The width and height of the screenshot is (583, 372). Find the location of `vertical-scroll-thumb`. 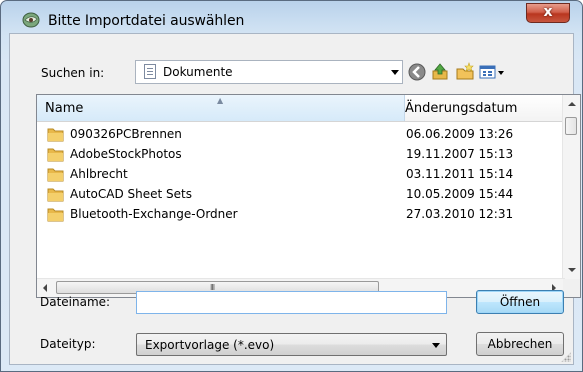

vertical-scroll-thumb is located at coordinates (571, 126).